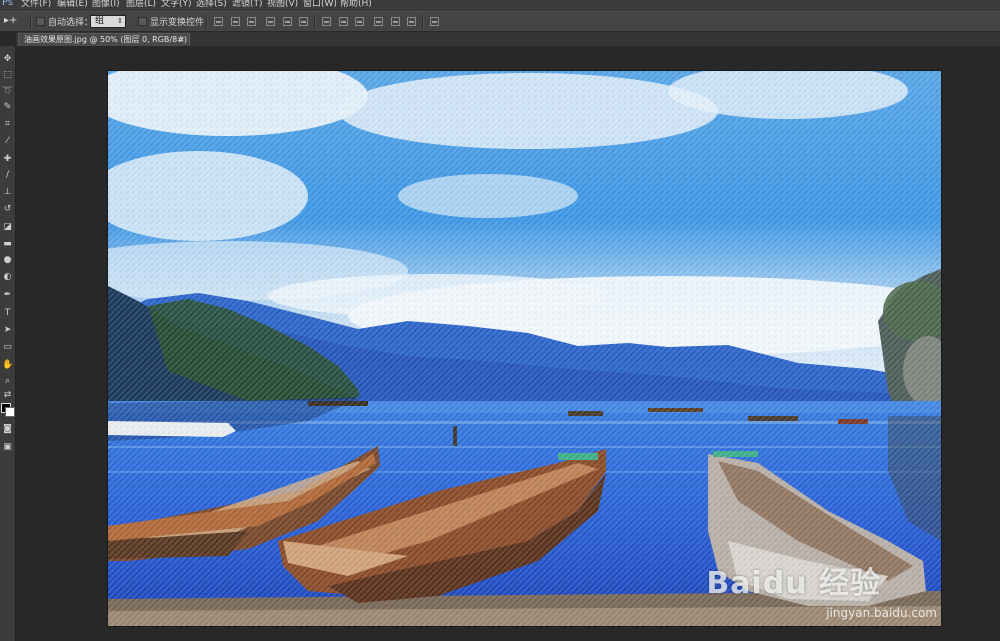 The width and height of the screenshot is (1000, 641). I want to click on menu-layer: 图层(L), so click(141, 4).